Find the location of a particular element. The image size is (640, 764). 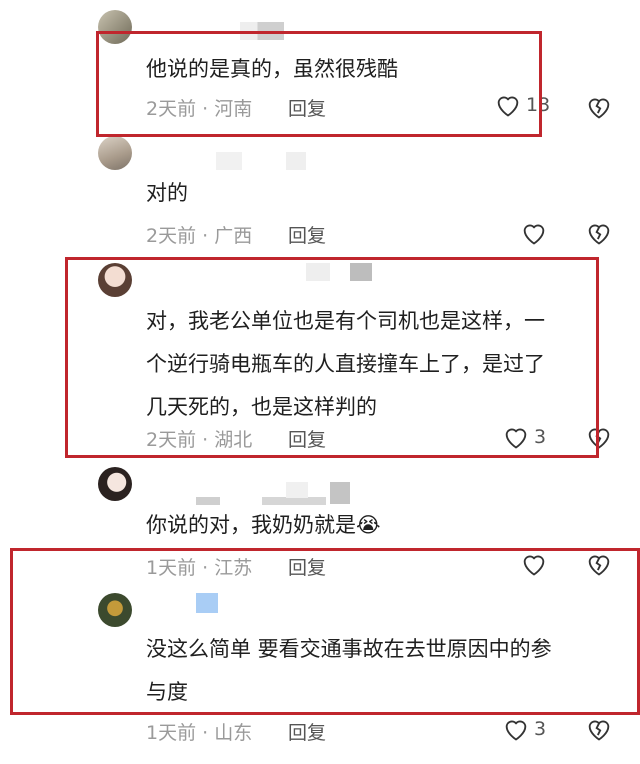

comment-text: 你说的对，我奶奶就是😭 is located at coordinates (263, 525).